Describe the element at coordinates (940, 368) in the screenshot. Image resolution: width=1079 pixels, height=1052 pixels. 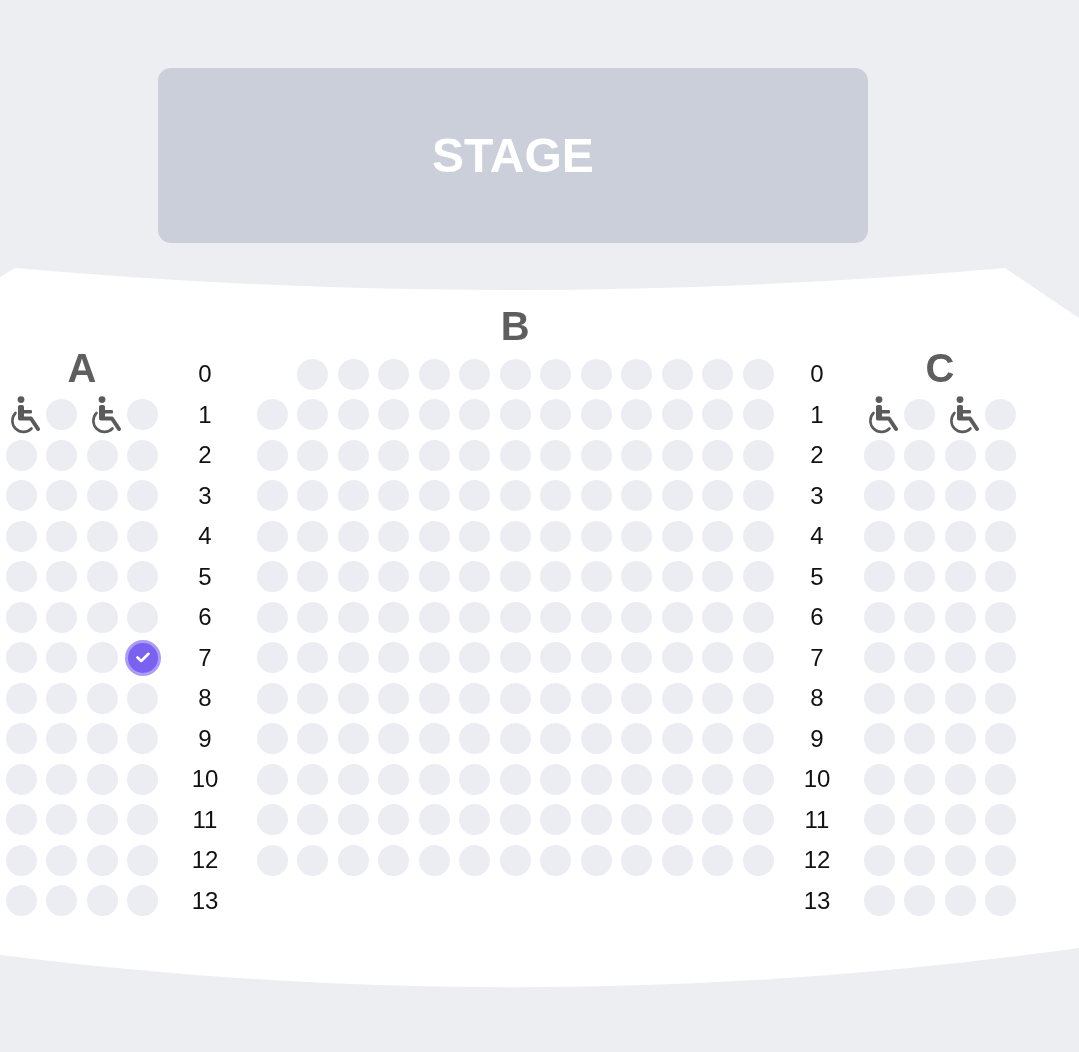
I see `section-label: C` at that location.